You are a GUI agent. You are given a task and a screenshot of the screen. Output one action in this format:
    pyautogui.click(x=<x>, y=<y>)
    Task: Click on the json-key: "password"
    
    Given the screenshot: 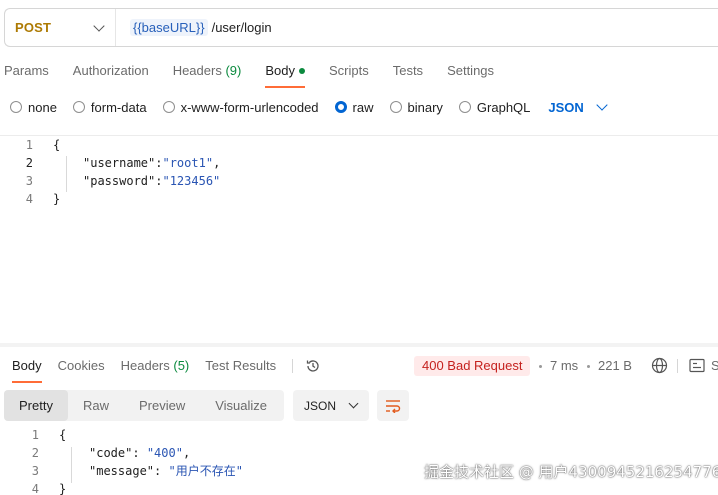 What is the action you would take?
    pyautogui.click(x=119, y=181)
    